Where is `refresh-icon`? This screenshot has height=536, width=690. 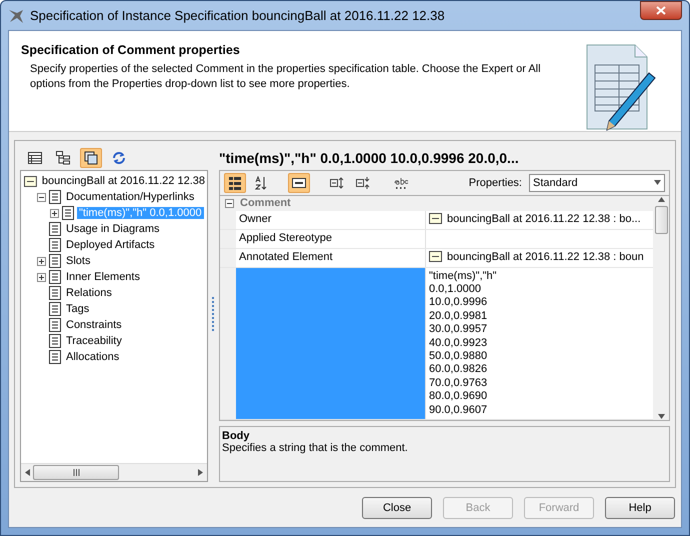 refresh-icon is located at coordinates (119, 158).